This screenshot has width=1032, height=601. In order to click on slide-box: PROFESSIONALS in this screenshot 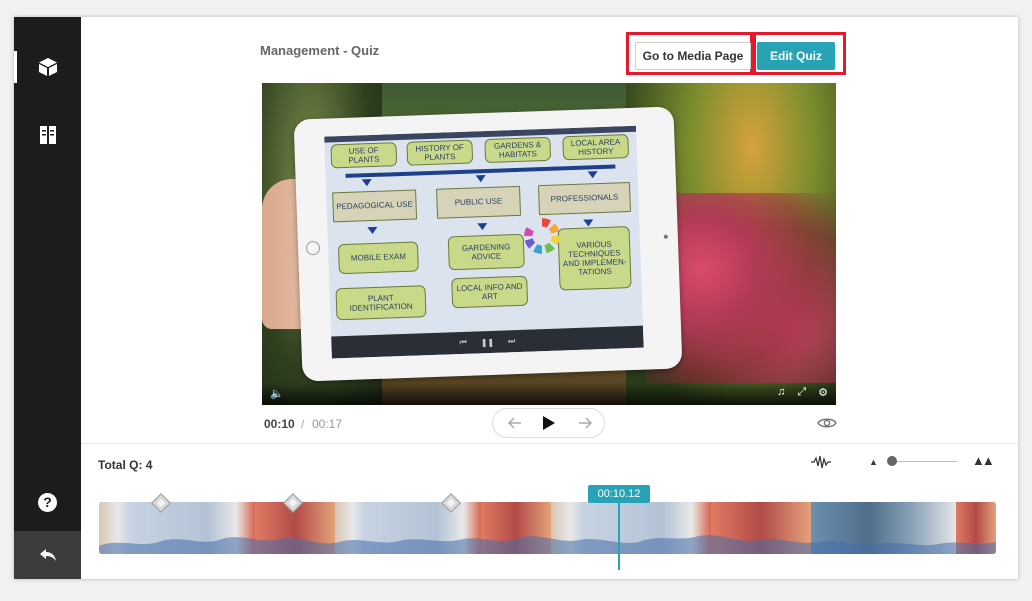, I will do `click(584, 199)`.